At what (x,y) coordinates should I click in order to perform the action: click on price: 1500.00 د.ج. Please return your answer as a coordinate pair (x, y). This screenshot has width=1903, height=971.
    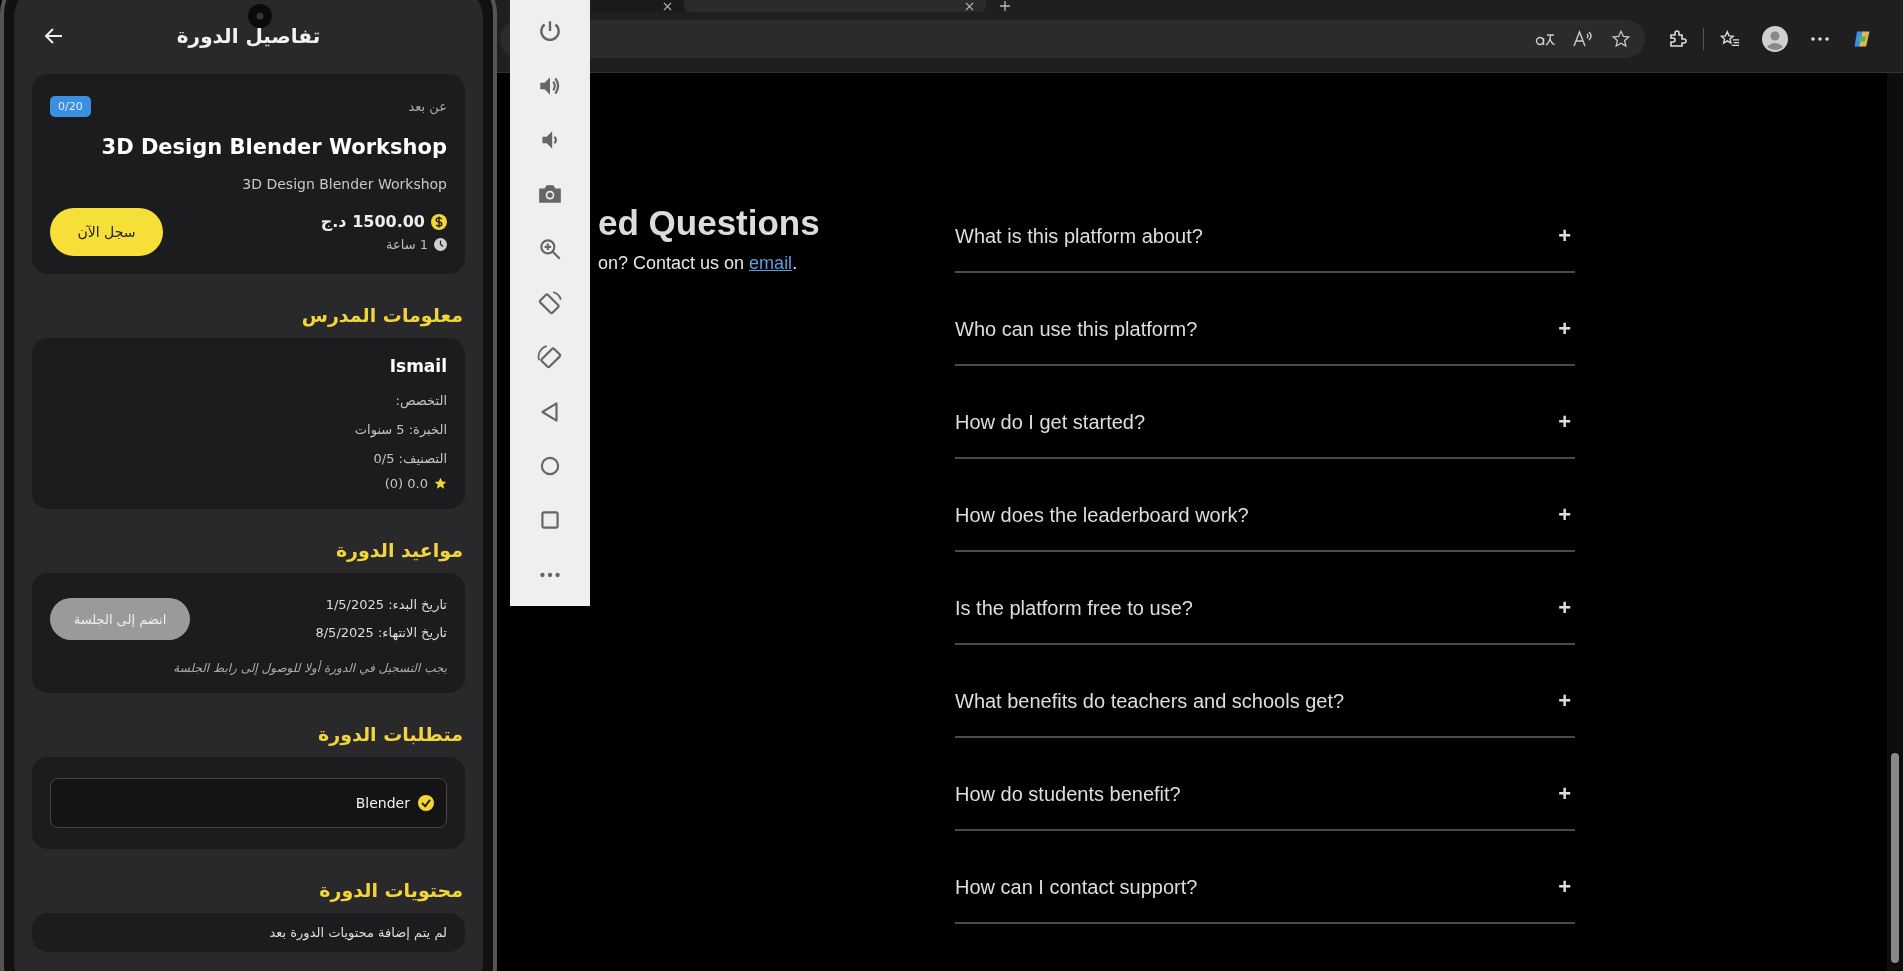
    Looking at the image, I should click on (372, 221).